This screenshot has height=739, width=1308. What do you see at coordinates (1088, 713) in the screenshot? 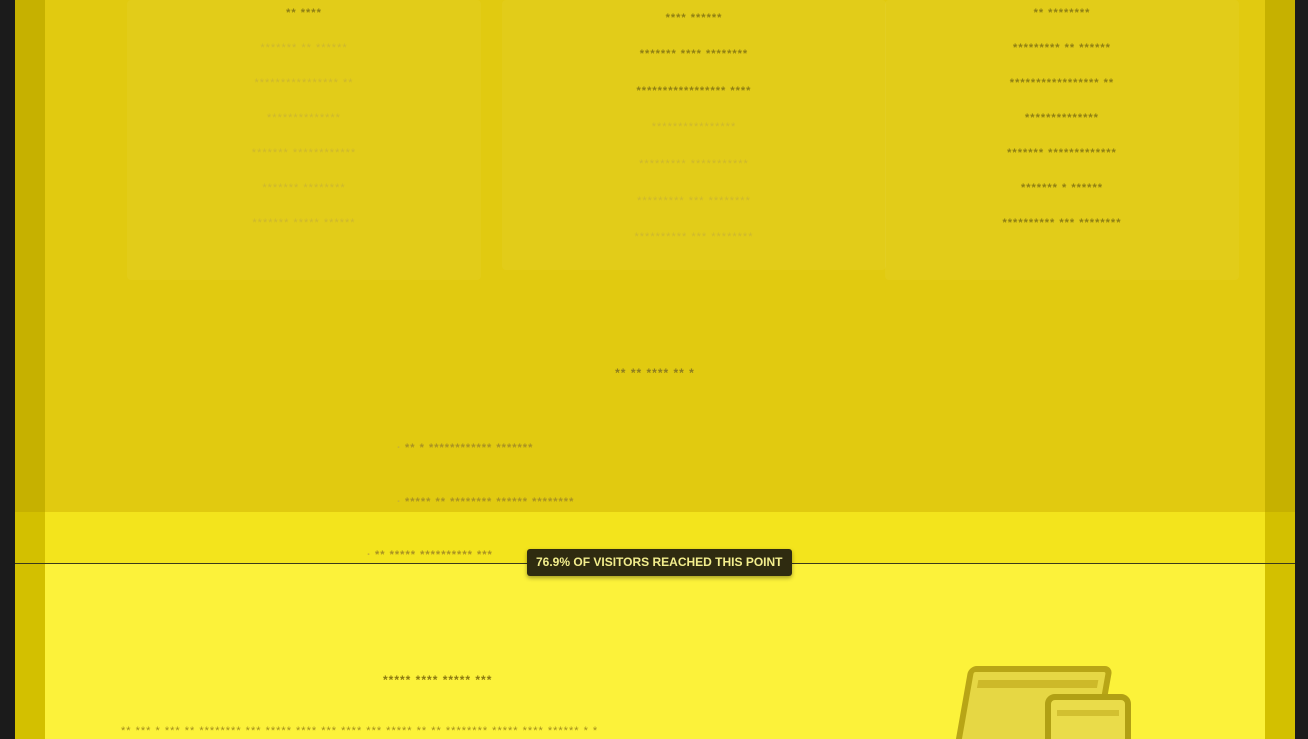
I see `phone-header-bar` at bounding box center [1088, 713].